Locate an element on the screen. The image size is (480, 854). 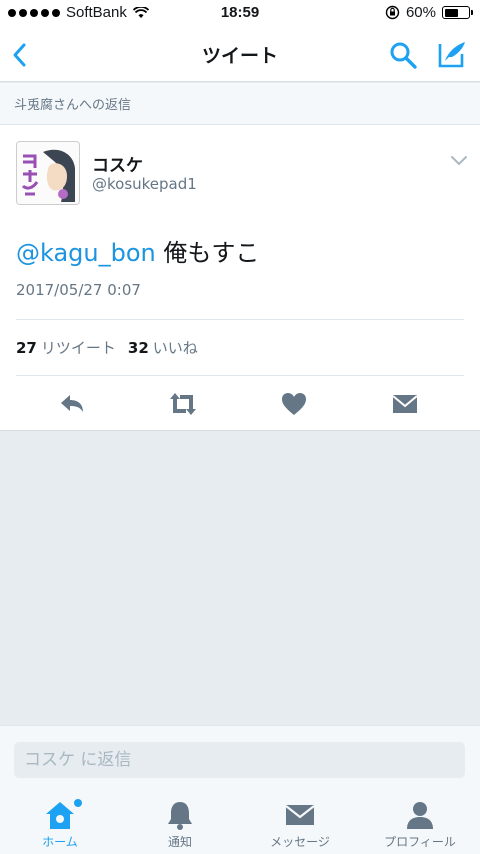
person-icon is located at coordinates (420, 815).